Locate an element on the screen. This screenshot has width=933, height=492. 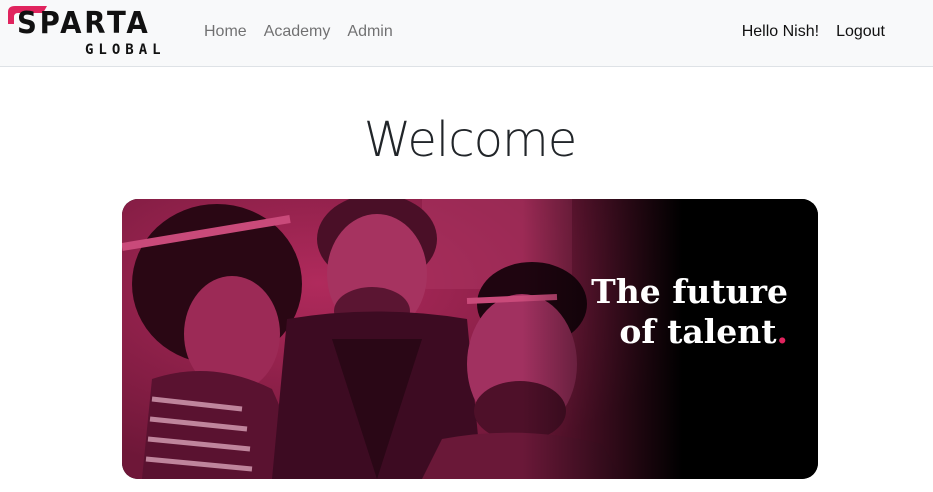
nav-link-academy: Academy is located at coordinates (297, 32).